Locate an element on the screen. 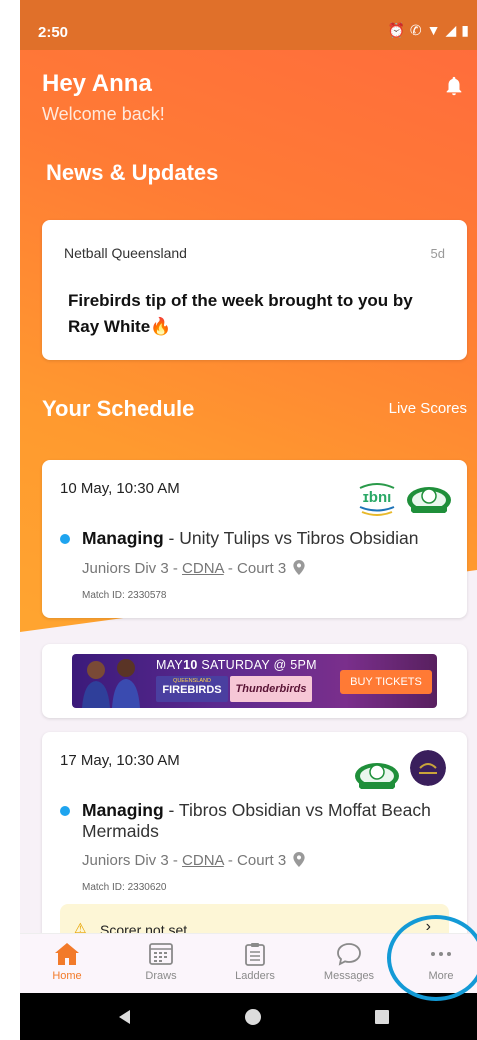  team-logo-moffat is located at coordinates (428, 768).